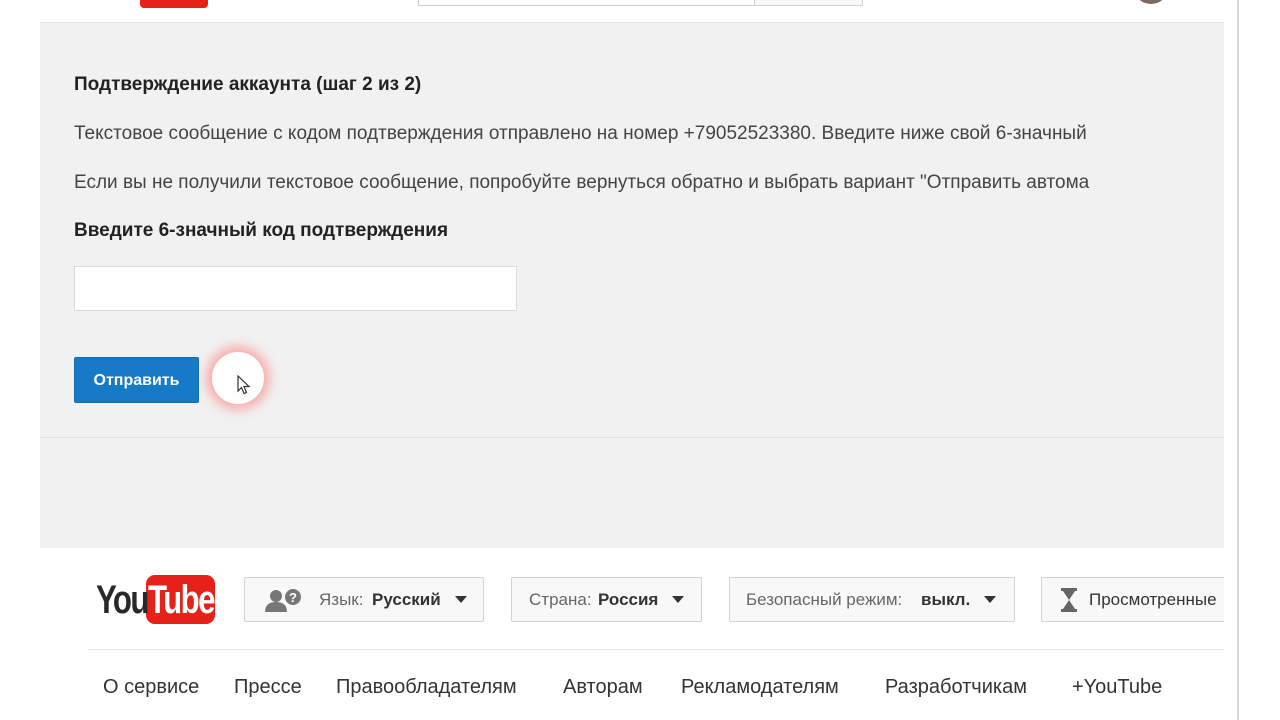 This screenshot has height=720, width=1280. What do you see at coordinates (248, 84) in the screenshot?
I see `page-title: Подтверждение аккаунта (шаг 2 из 2)` at bounding box center [248, 84].